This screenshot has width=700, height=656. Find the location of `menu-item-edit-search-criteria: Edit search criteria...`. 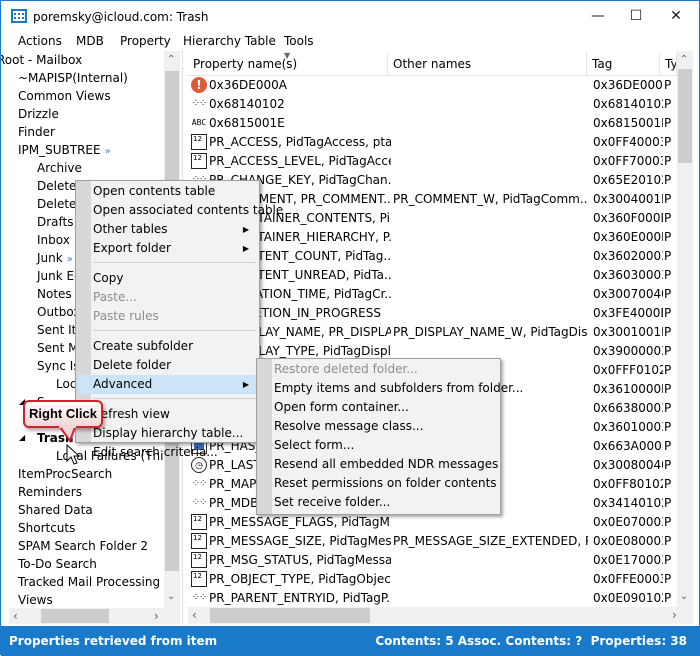

menu-item-edit-search-criteria: Edit search criteria... is located at coordinates (167, 452).